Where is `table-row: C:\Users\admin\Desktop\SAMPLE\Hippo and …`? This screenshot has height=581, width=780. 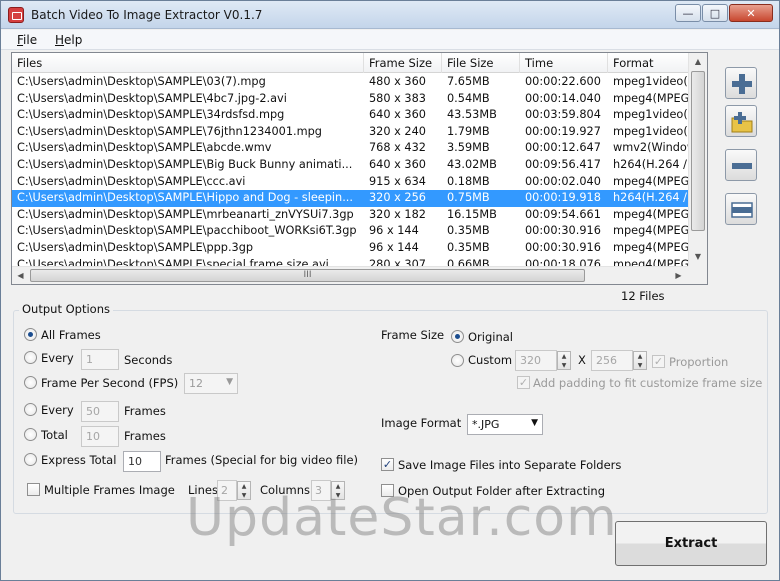 table-row: C:\Users\admin\Desktop\SAMPLE\Hippo and … is located at coordinates (350, 198).